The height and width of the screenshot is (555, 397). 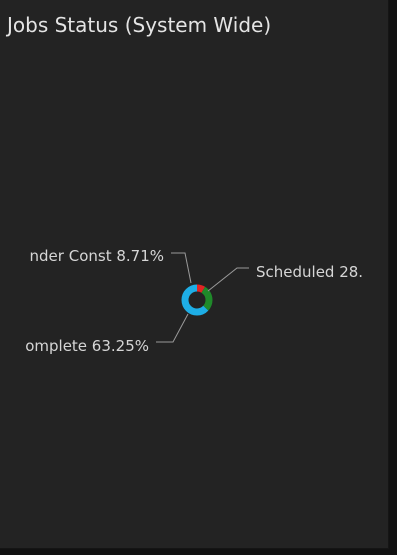 What do you see at coordinates (309, 272) in the screenshot?
I see `slice-label-scheduled: Scheduled 28.` at bounding box center [309, 272].